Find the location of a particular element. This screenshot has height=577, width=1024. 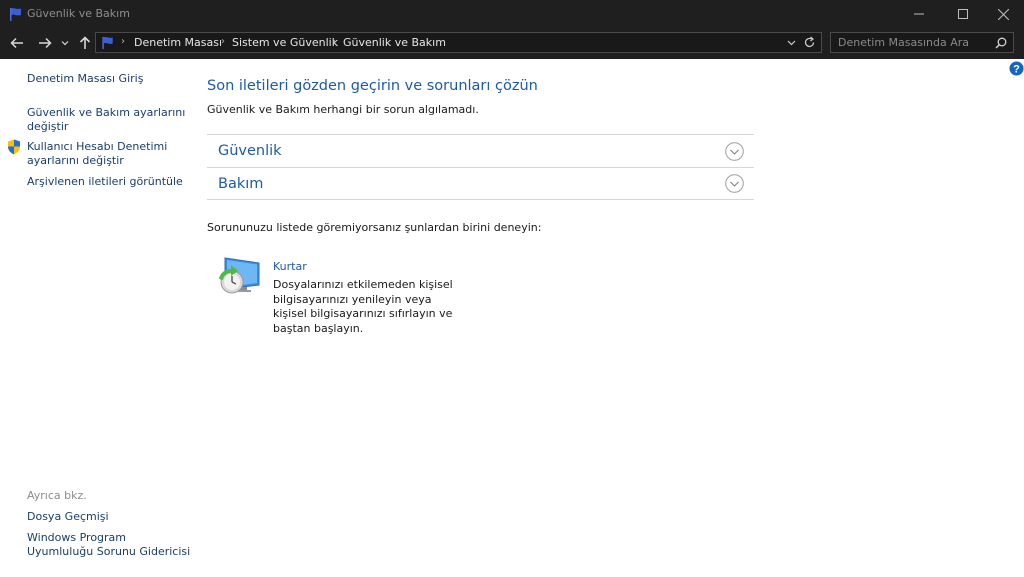

maximize-icon is located at coordinates (963, 14).